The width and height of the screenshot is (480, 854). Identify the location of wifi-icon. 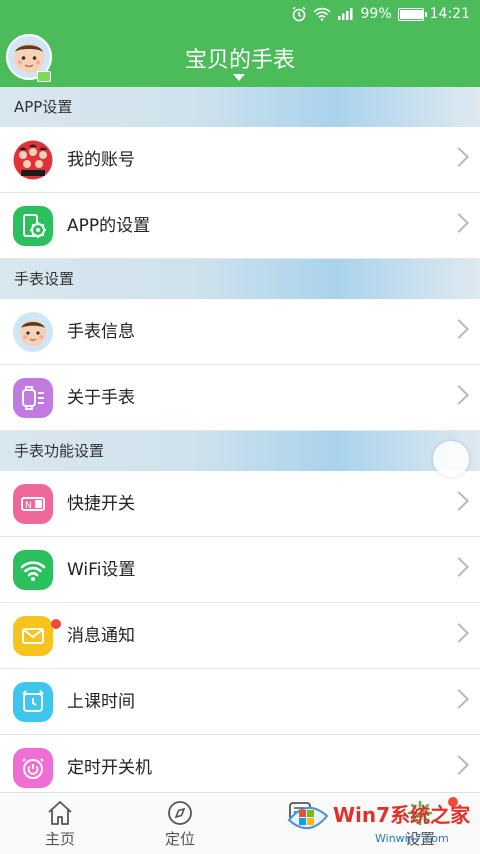
(33, 570).